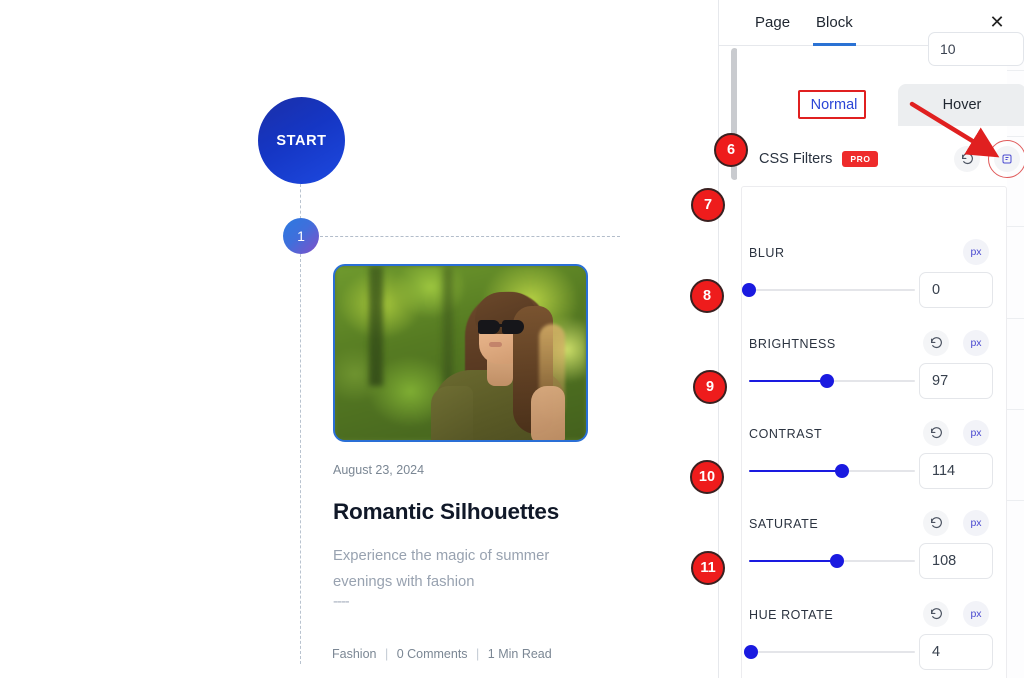 Image resolution: width=1024 pixels, height=678 pixels. I want to click on post-featured-image, so click(460, 353).